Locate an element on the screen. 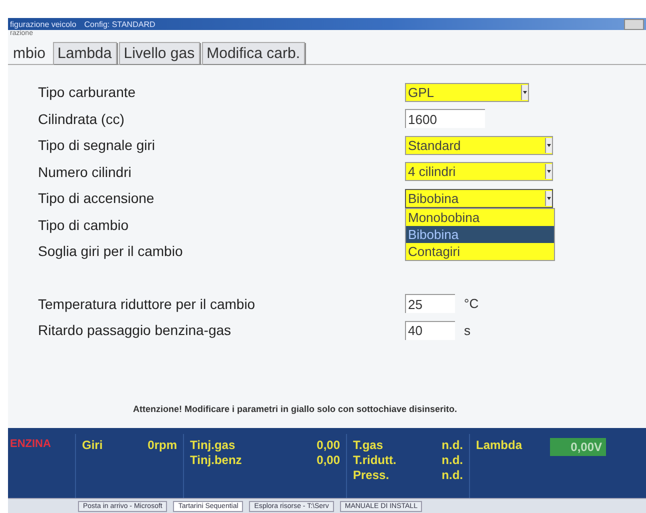  lambda-value: 0,00V is located at coordinates (578, 447).